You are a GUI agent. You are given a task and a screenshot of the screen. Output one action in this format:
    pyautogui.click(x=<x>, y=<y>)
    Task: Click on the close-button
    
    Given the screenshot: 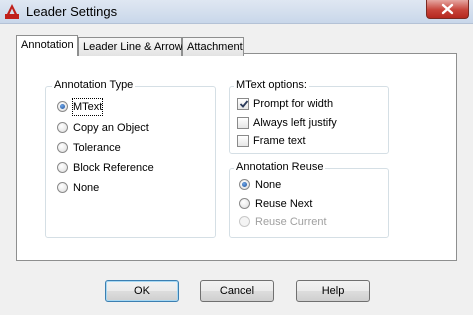 What is the action you would take?
    pyautogui.click(x=447, y=9)
    